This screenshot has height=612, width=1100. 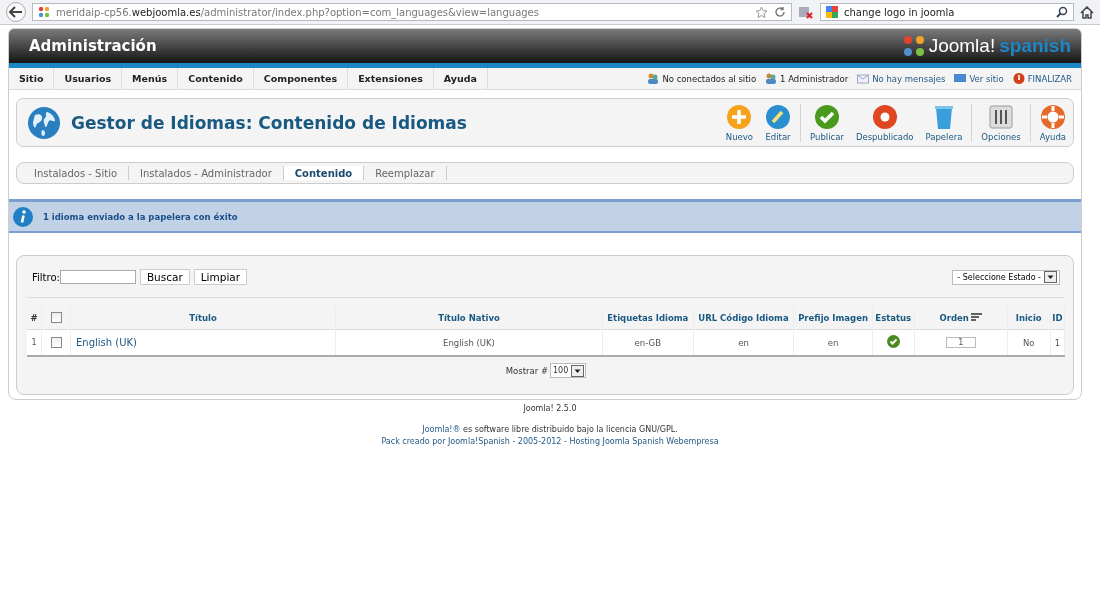 I want to click on state-select: - Seleccione Estado -, so click(x=1006, y=277).